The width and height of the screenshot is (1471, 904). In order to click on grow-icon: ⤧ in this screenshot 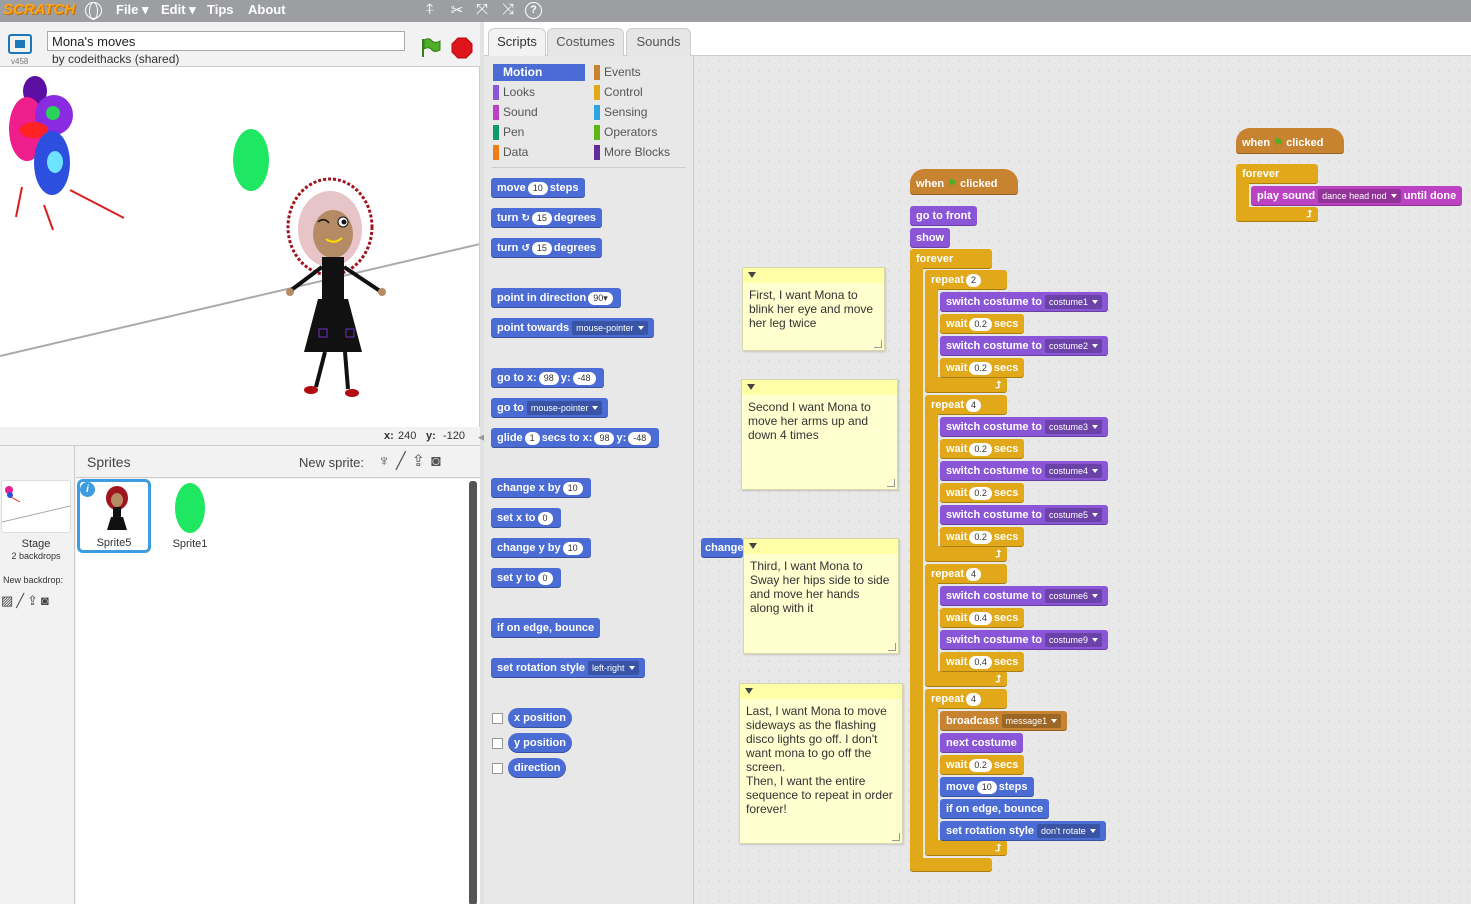, I will do `click(482, 9)`.